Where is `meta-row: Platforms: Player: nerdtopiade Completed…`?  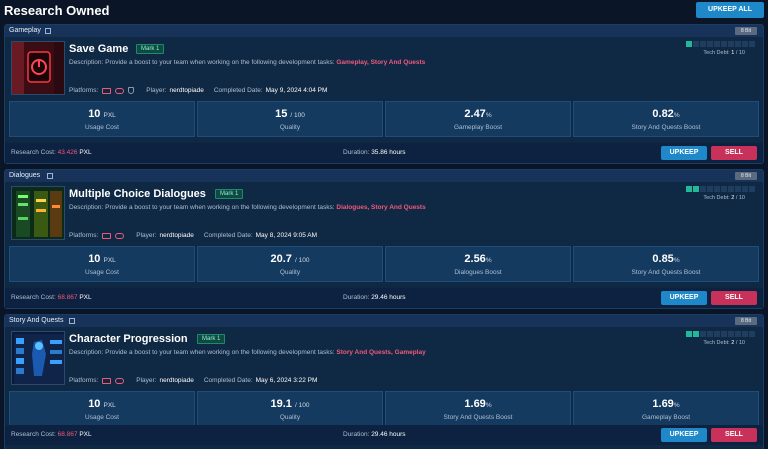 meta-row: Platforms: Player: nerdtopiade Completed… is located at coordinates (193, 235).